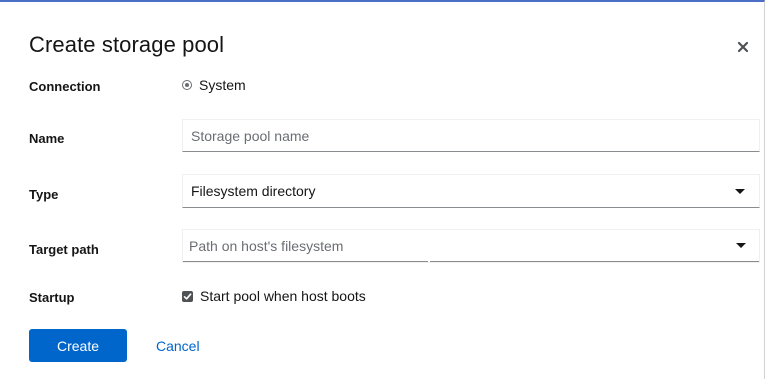  I want to click on start-on-boot-label: Start pool when host boots, so click(283, 296).